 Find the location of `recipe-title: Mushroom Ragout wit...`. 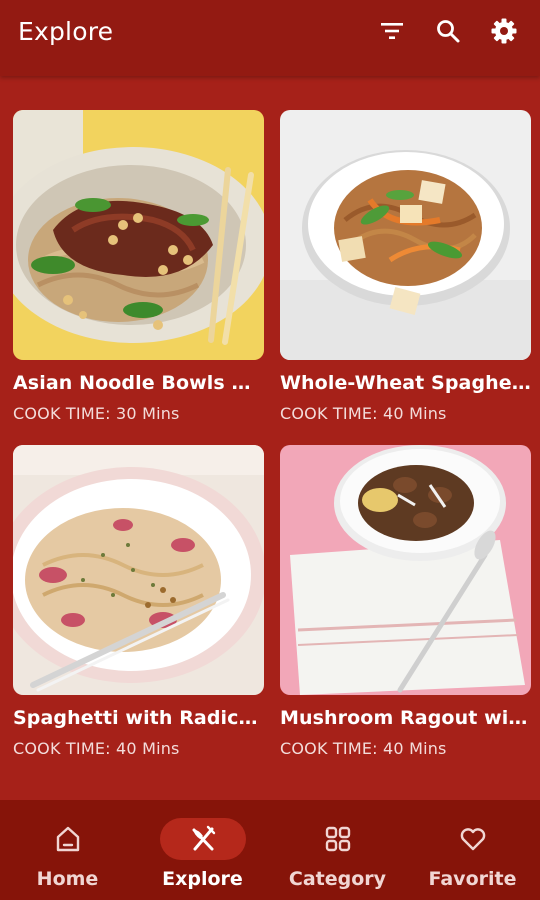

recipe-title: Mushroom Ragout wit... is located at coordinates (405, 718).